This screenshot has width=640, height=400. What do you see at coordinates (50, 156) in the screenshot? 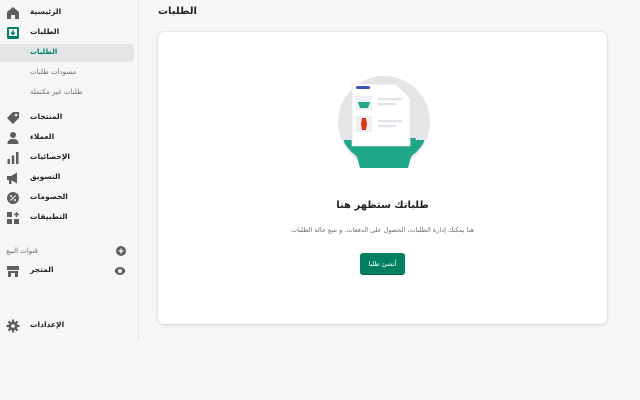
I see `sidebar-item-label: الإحصائيات` at bounding box center [50, 156].